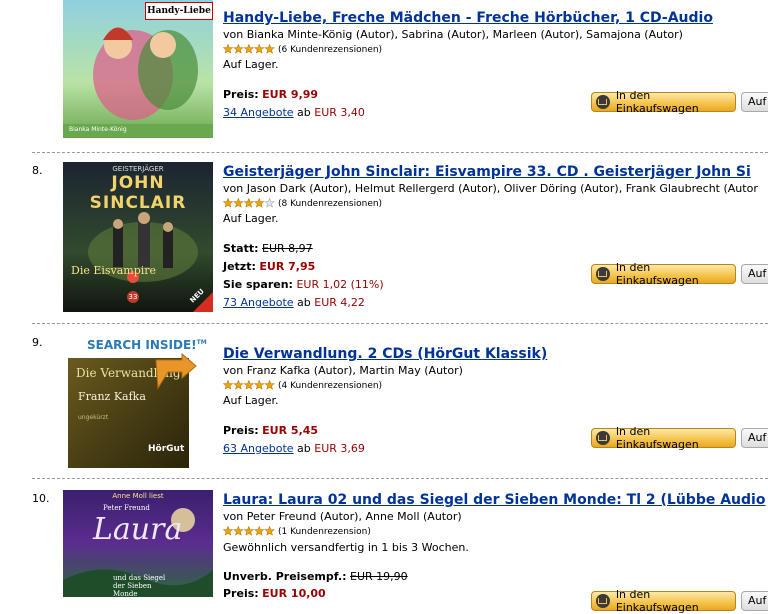 This screenshot has width=768, height=614. I want to click on review-count-link: (6 Kundenrezensionen), so click(330, 50).